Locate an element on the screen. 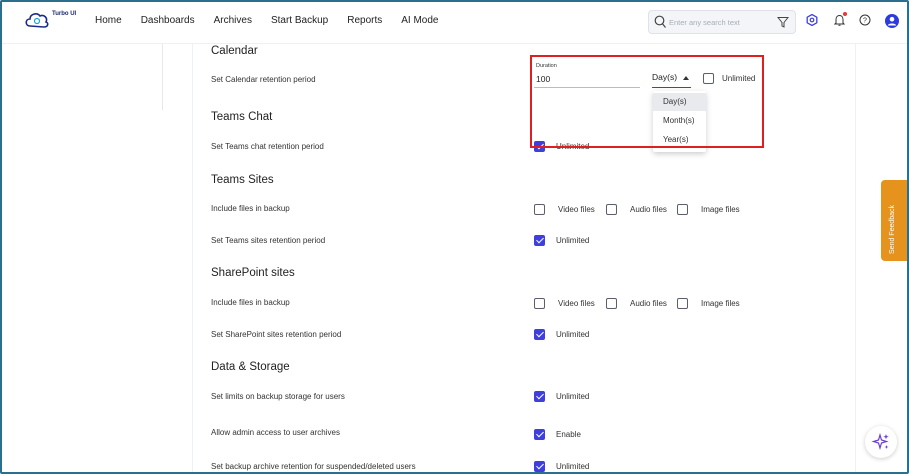 This screenshot has width=909, height=474. teams-sites-section-title: Teams Sites is located at coordinates (242, 180).